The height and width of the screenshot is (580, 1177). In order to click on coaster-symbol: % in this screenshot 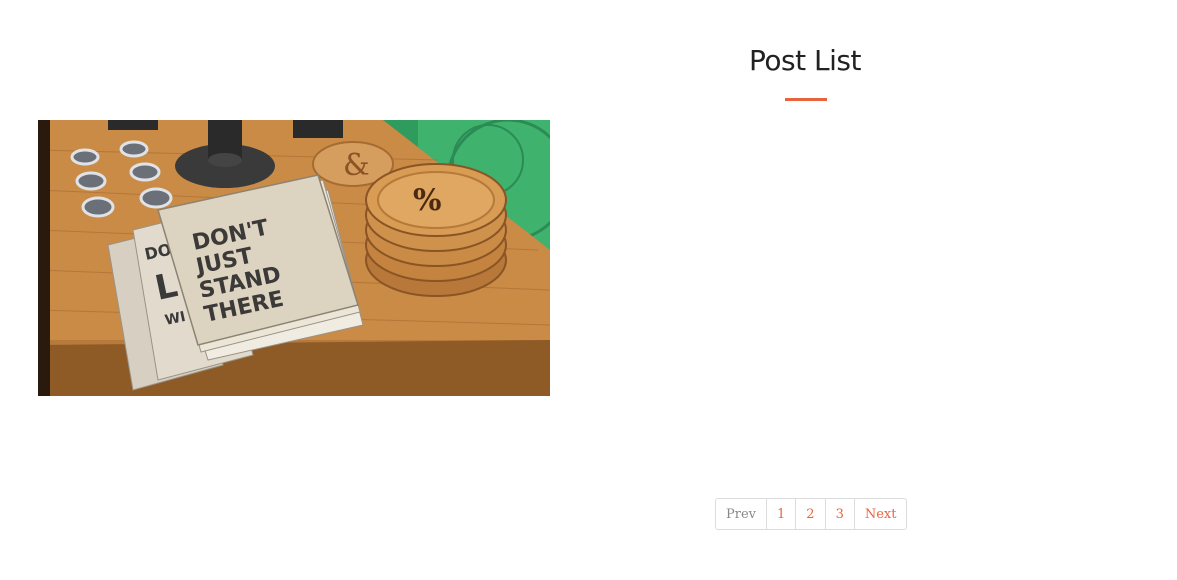, I will do `click(427, 200)`.